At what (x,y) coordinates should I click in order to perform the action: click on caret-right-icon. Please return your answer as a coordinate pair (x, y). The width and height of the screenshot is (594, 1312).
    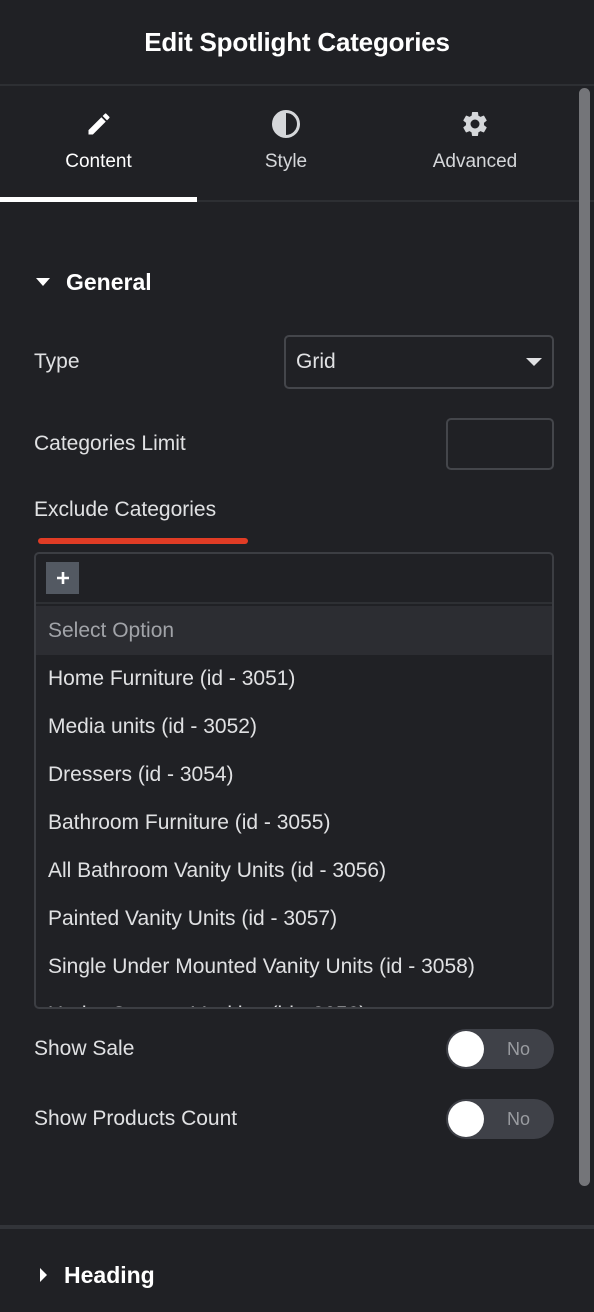
    Looking at the image, I should click on (43, 1275).